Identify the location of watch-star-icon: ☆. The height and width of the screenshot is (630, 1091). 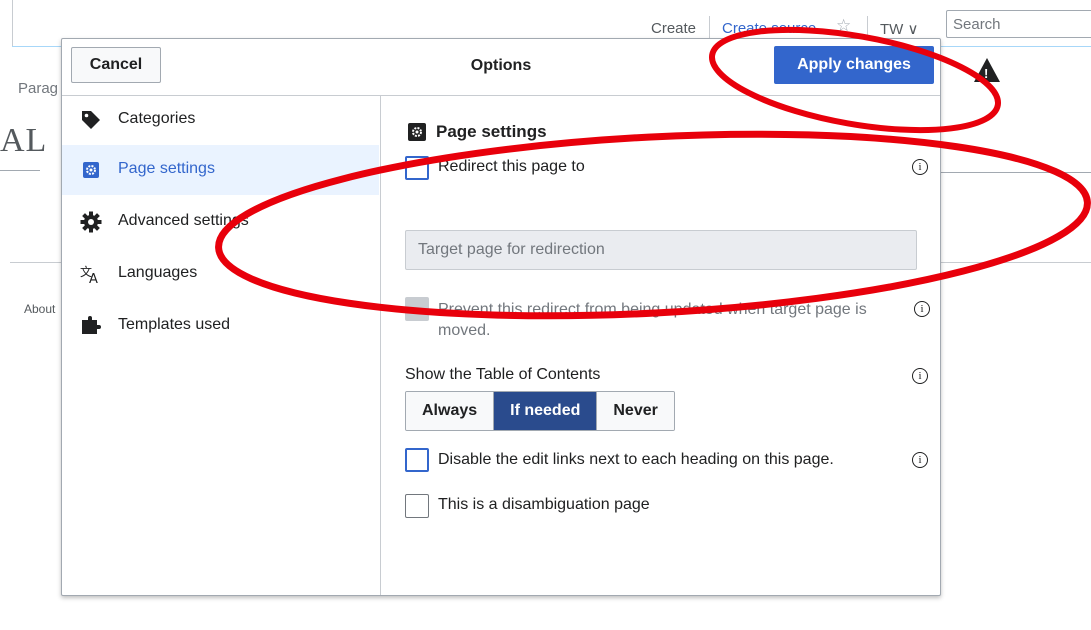
(843, 26).